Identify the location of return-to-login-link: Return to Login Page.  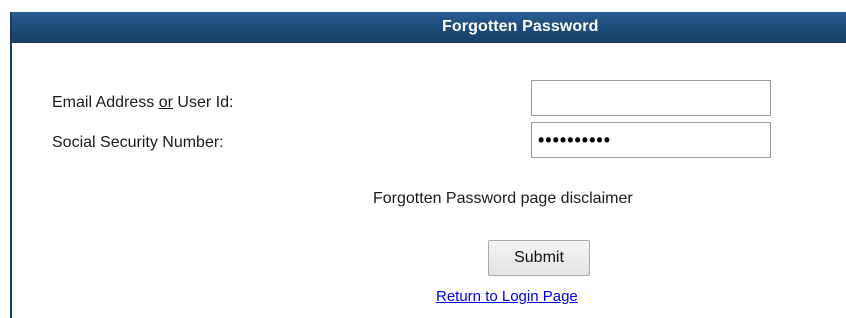
(507, 296).